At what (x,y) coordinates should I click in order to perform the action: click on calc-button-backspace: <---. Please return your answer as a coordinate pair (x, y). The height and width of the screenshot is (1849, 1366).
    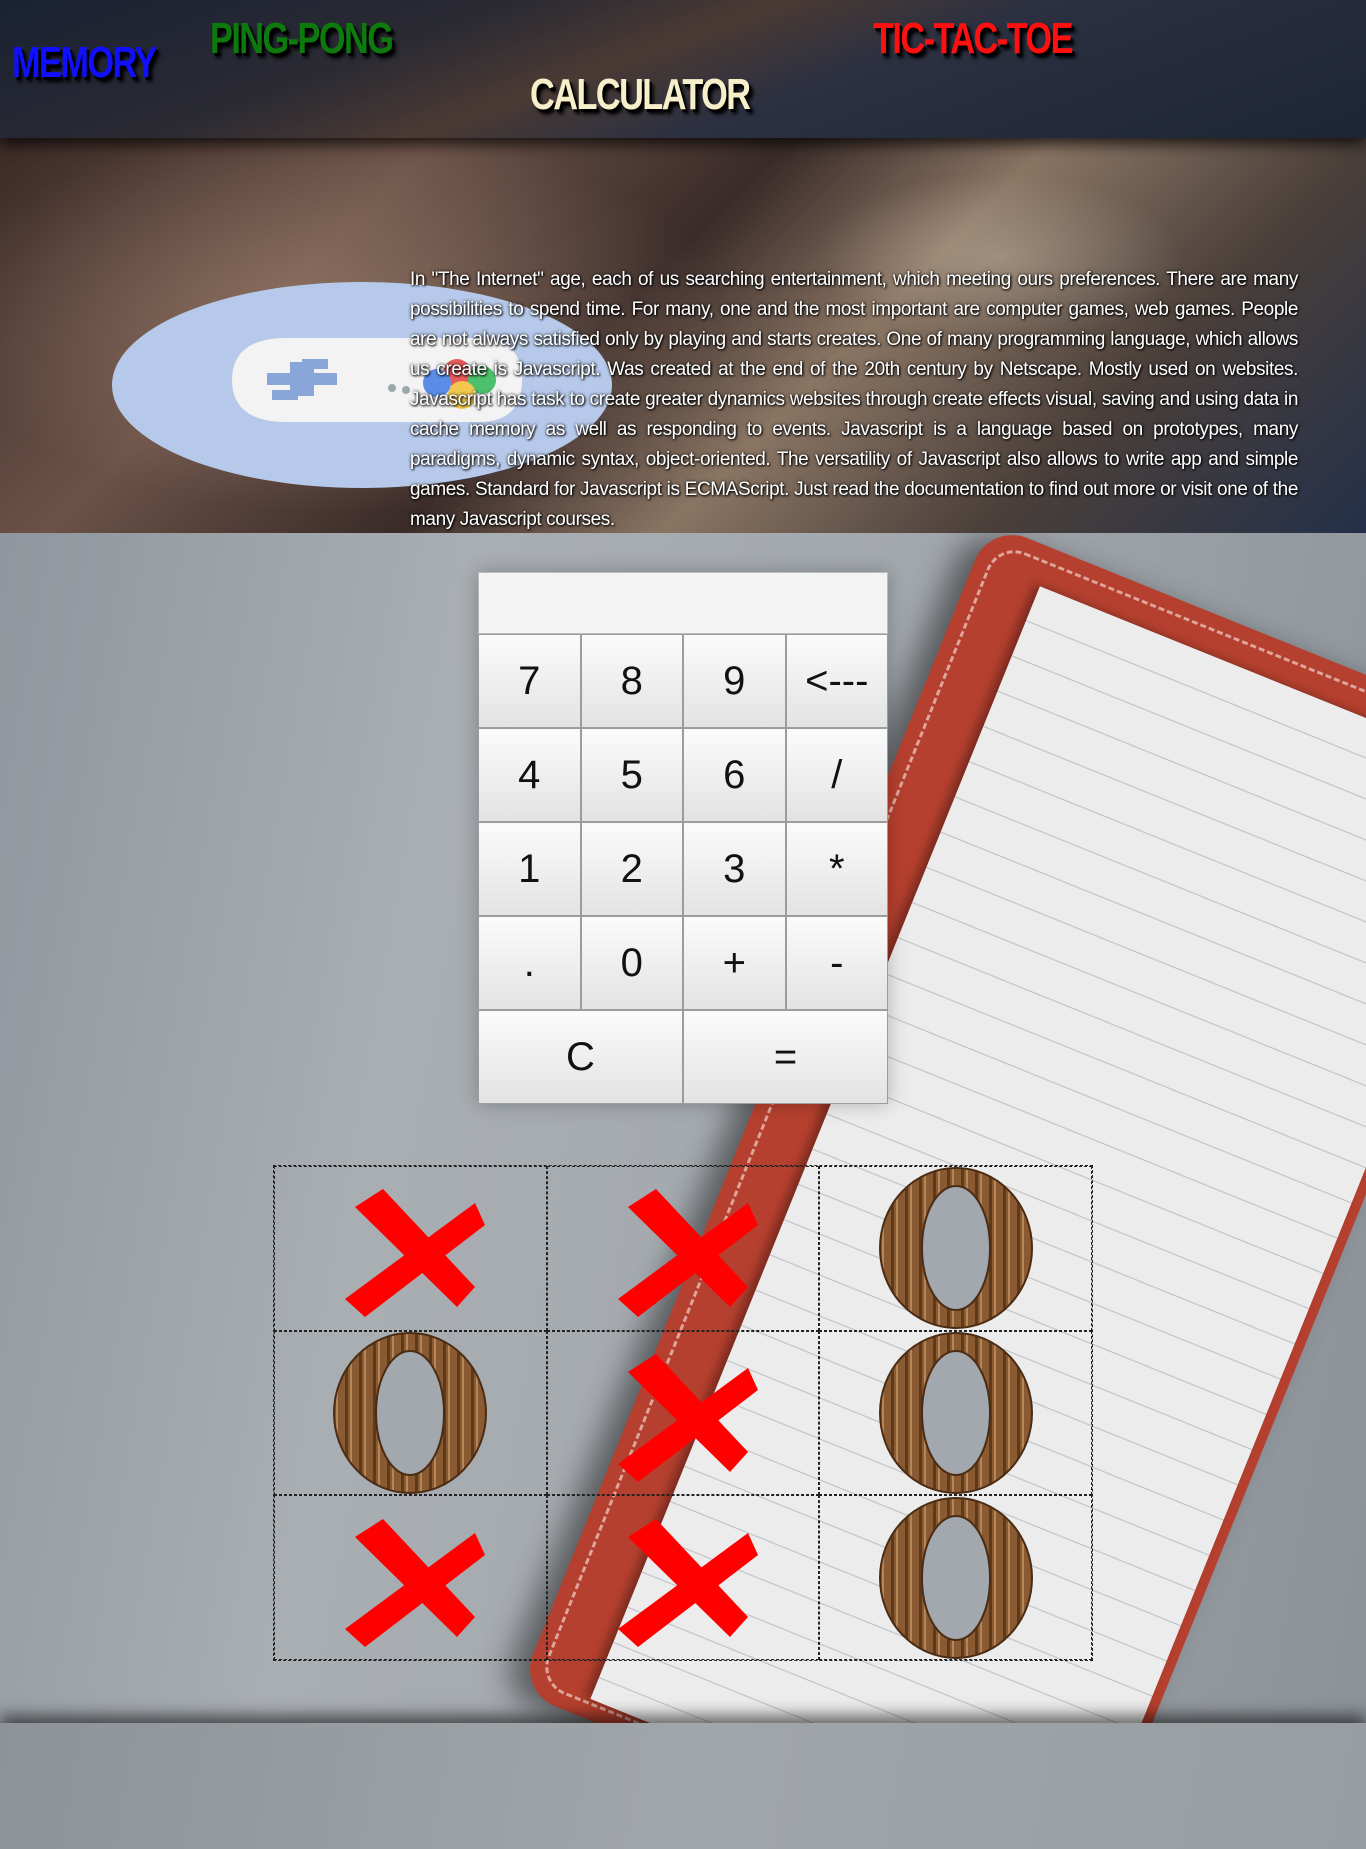
    Looking at the image, I should click on (836, 681).